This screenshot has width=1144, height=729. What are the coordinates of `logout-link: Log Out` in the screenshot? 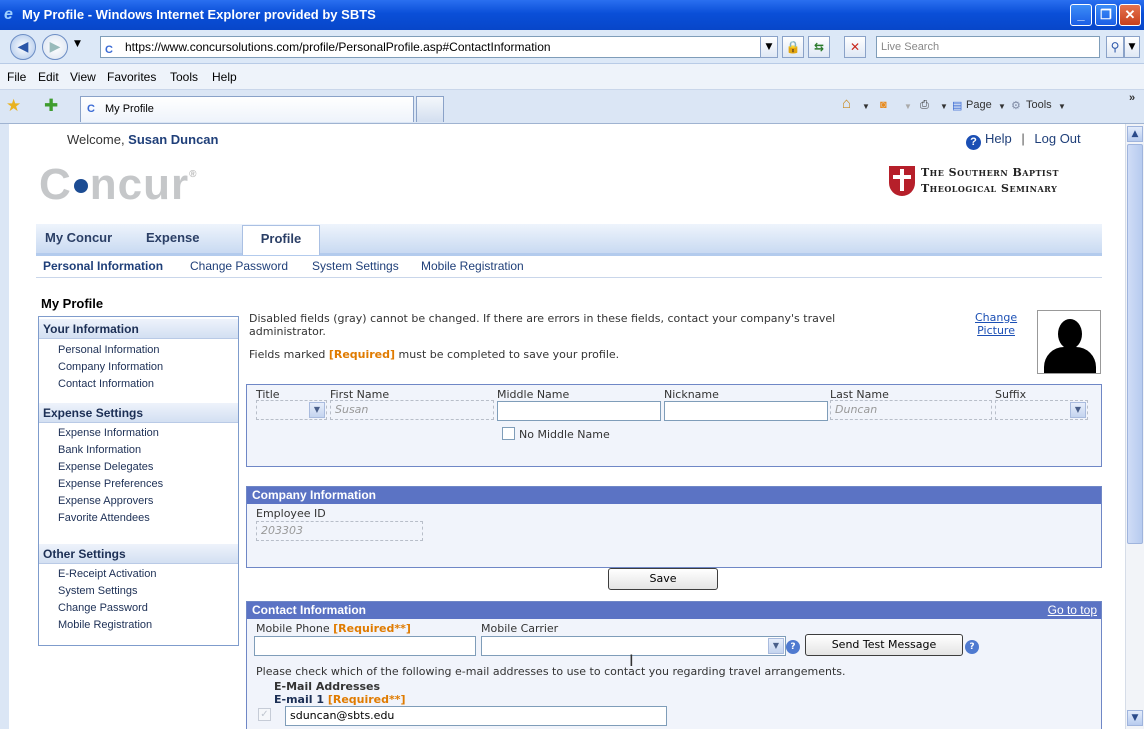 It's located at (1057, 138).